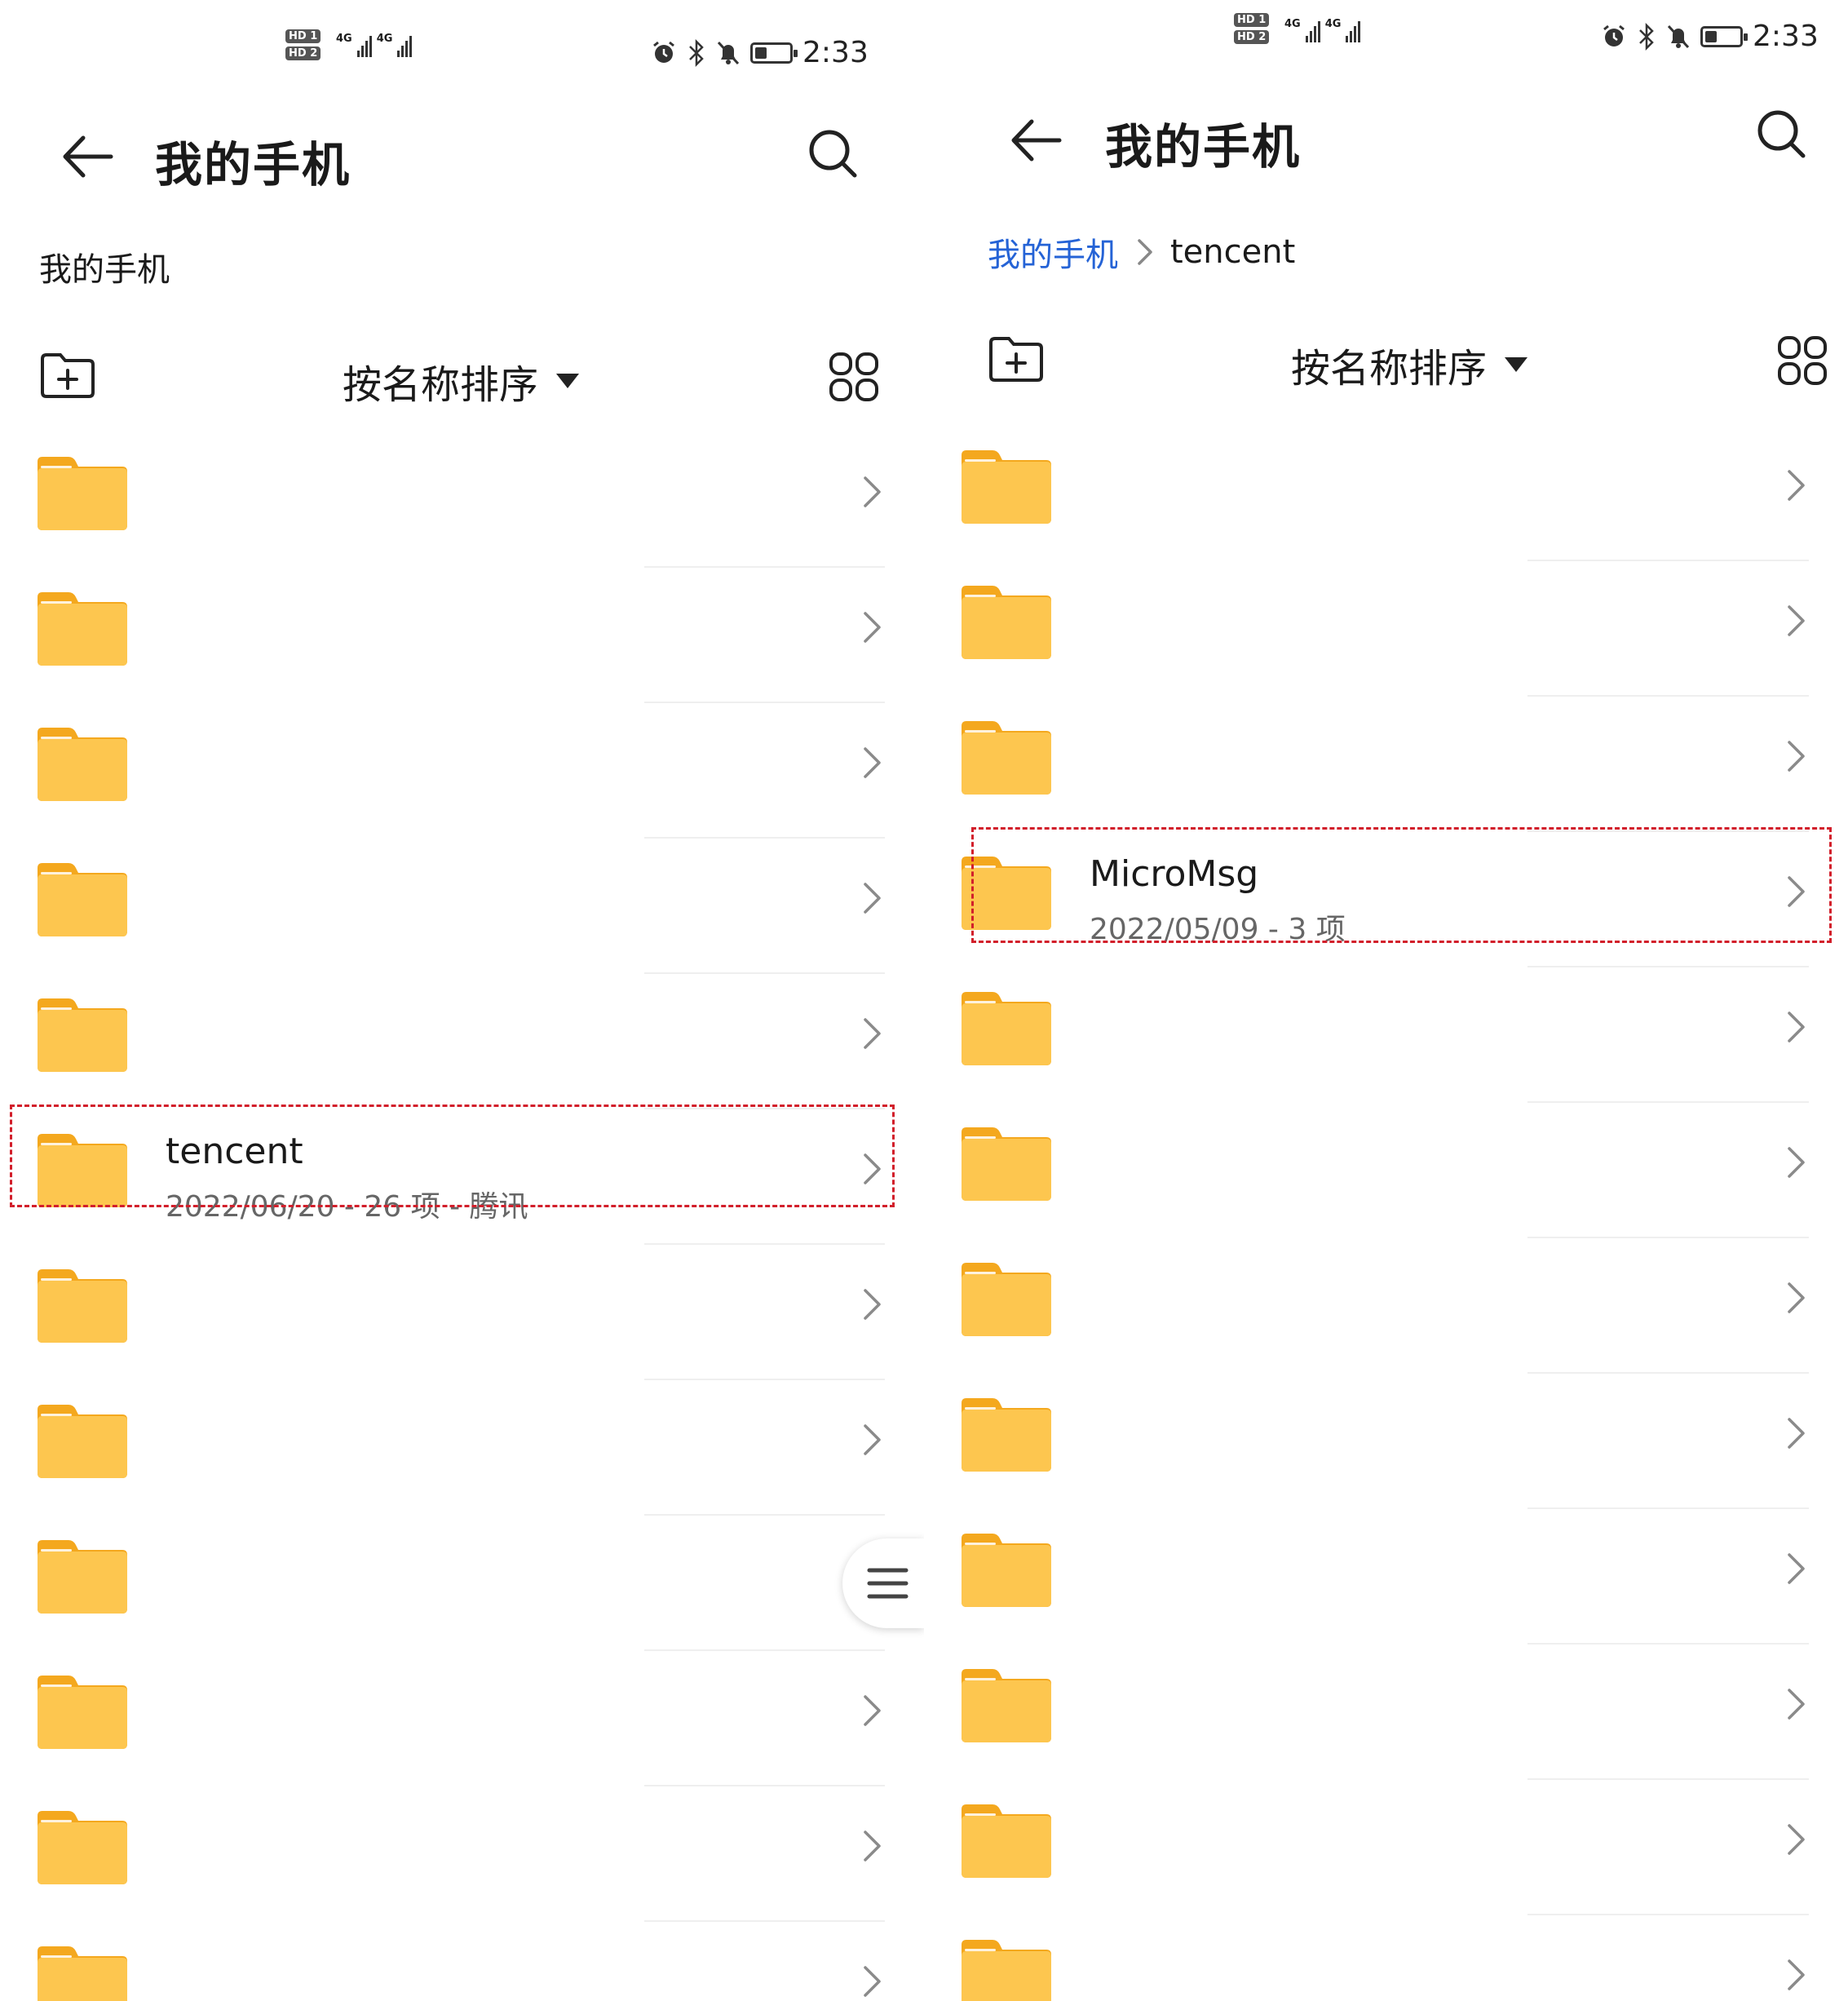 Image resolution: width=1848 pixels, height=2001 pixels. Describe the element at coordinates (1386, 139) in the screenshot. I see `app-bar: 我的手机` at that location.